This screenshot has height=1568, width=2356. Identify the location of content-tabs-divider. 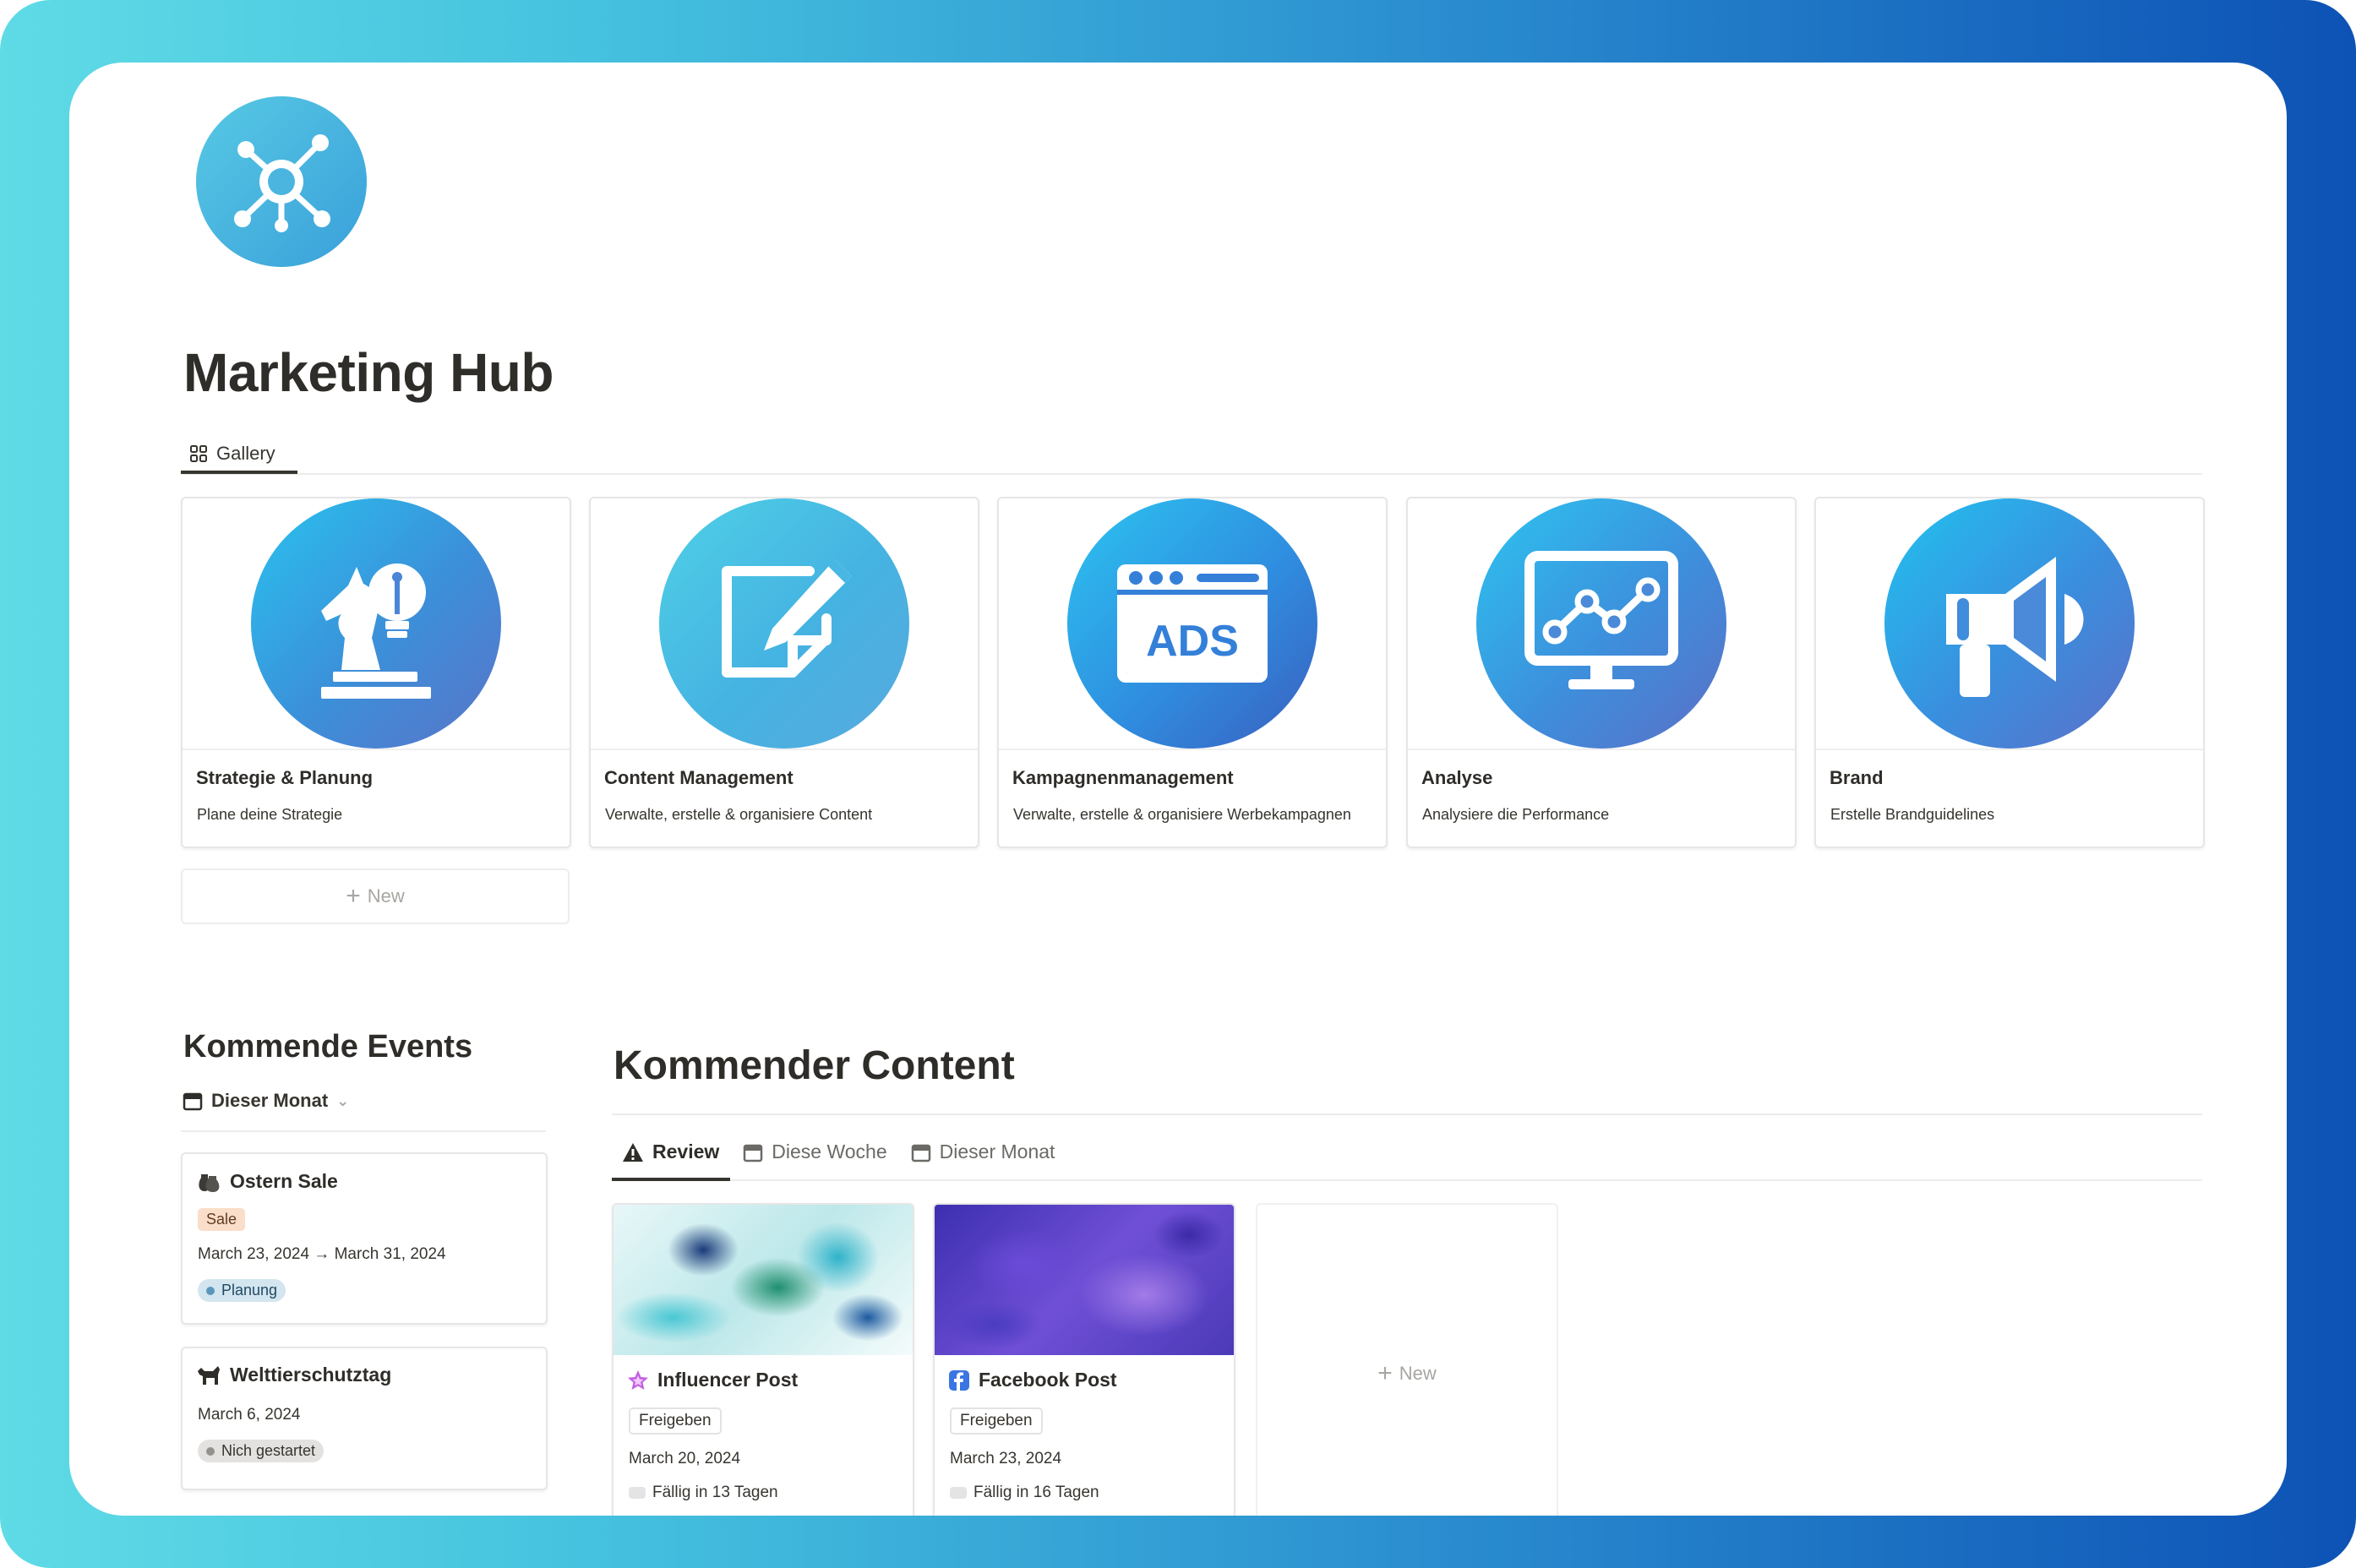
(1407, 1180).